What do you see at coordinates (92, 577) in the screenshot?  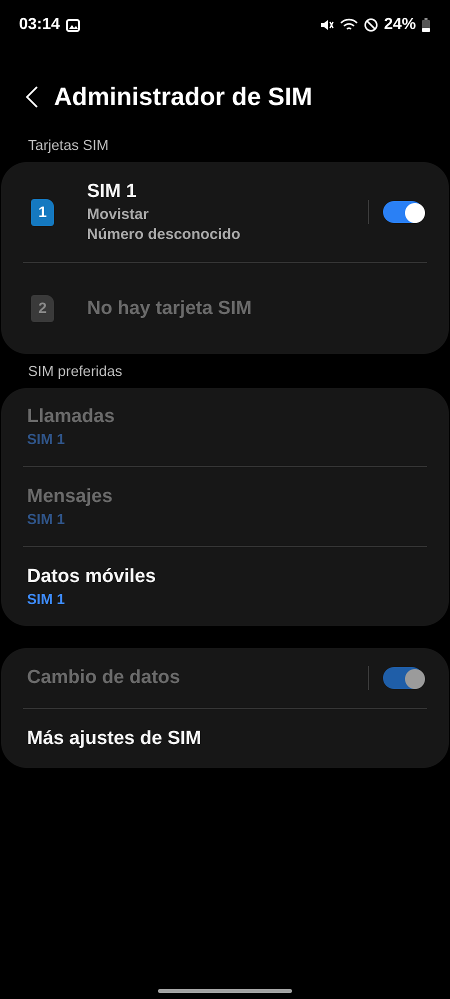 I see `preference-title: Datos móviles` at bounding box center [92, 577].